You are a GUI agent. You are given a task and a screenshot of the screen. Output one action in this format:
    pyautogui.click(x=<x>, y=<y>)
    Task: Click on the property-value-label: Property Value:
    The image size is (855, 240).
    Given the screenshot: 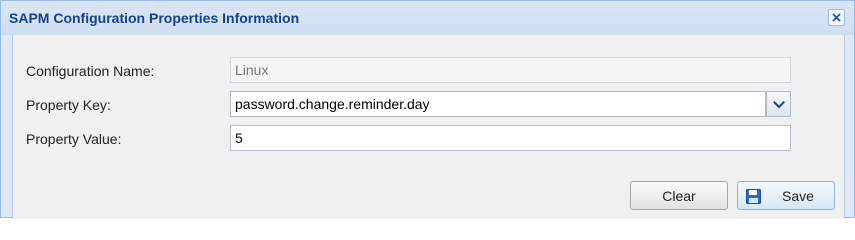 What is the action you would take?
    pyautogui.click(x=74, y=139)
    